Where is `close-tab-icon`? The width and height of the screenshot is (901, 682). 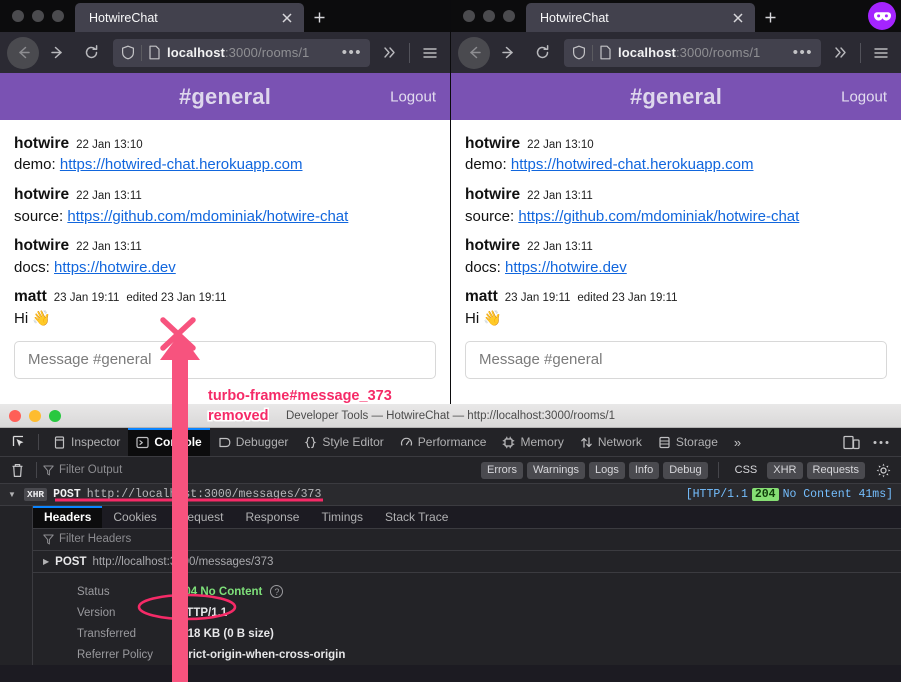
close-tab-icon is located at coordinates (287, 18).